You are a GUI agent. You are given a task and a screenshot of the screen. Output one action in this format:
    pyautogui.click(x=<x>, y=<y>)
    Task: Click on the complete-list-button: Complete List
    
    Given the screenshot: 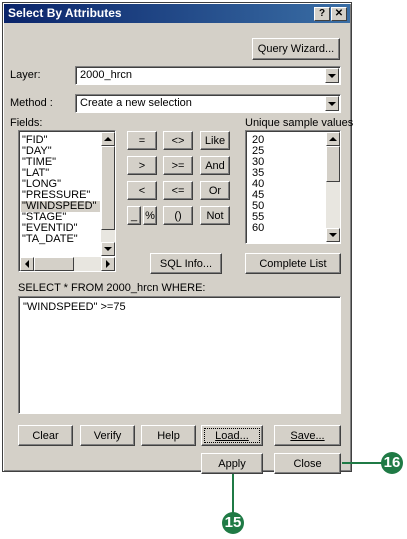 What is the action you would take?
    pyautogui.click(x=293, y=263)
    